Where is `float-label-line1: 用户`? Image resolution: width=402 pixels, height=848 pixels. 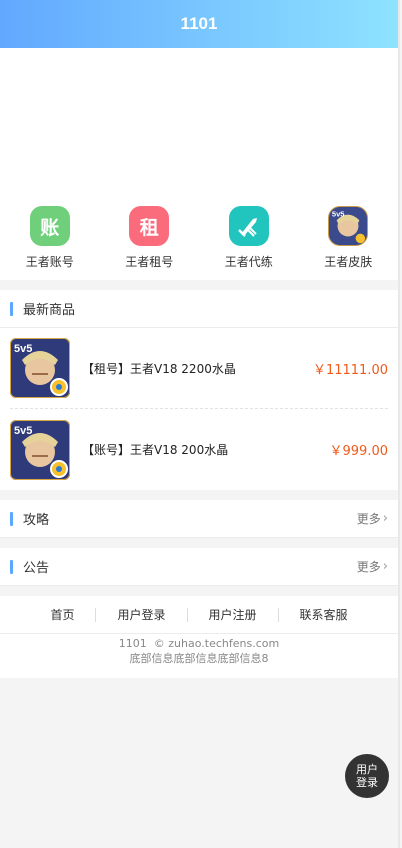
float-label-line1: 用户 is located at coordinates (367, 769).